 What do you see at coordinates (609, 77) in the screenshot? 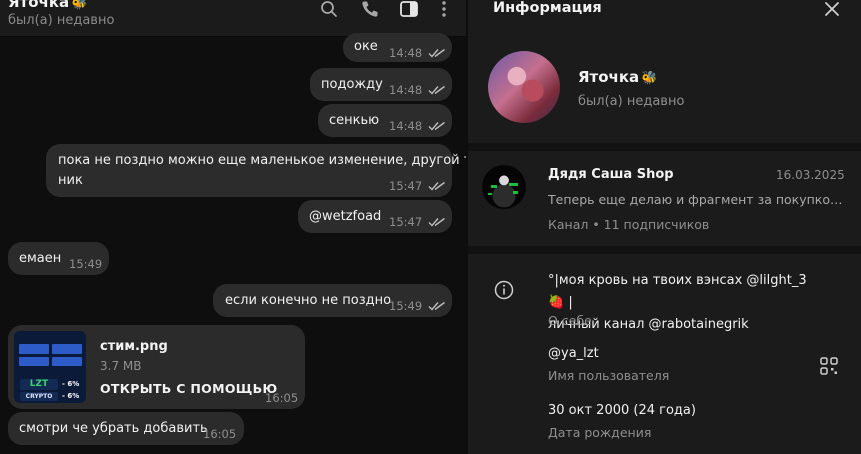
I see `profile-name-text: Яточка` at bounding box center [609, 77].